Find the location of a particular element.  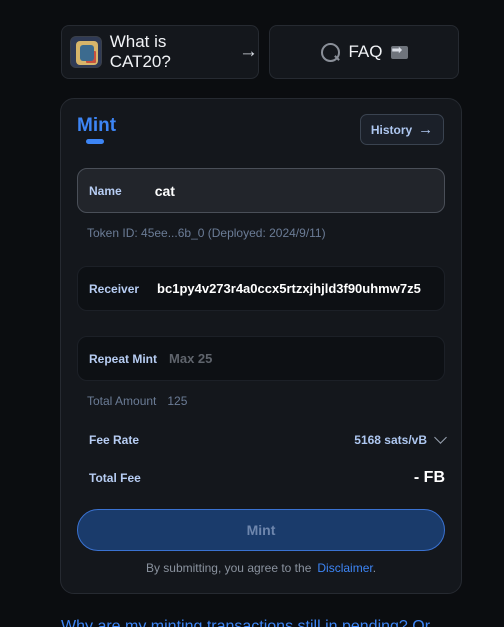

disclaimer-link: Disclaimer is located at coordinates (344, 568).